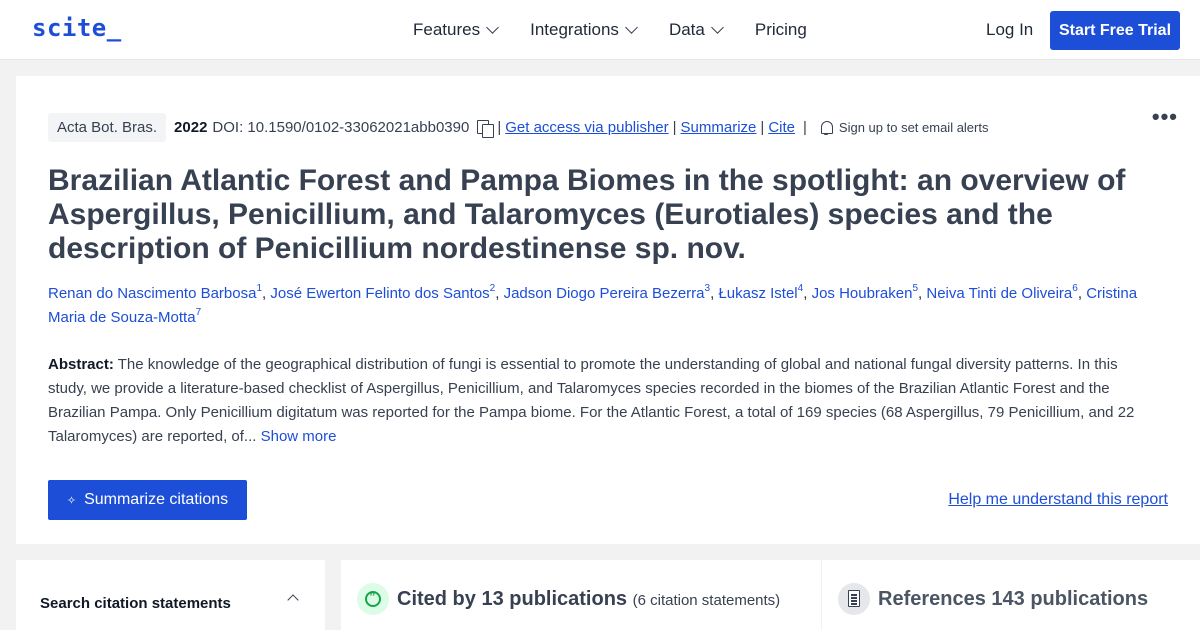  What do you see at coordinates (152, 293) in the screenshot?
I see `author-name: Renan do Nascimento Barbosa` at bounding box center [152, 293].